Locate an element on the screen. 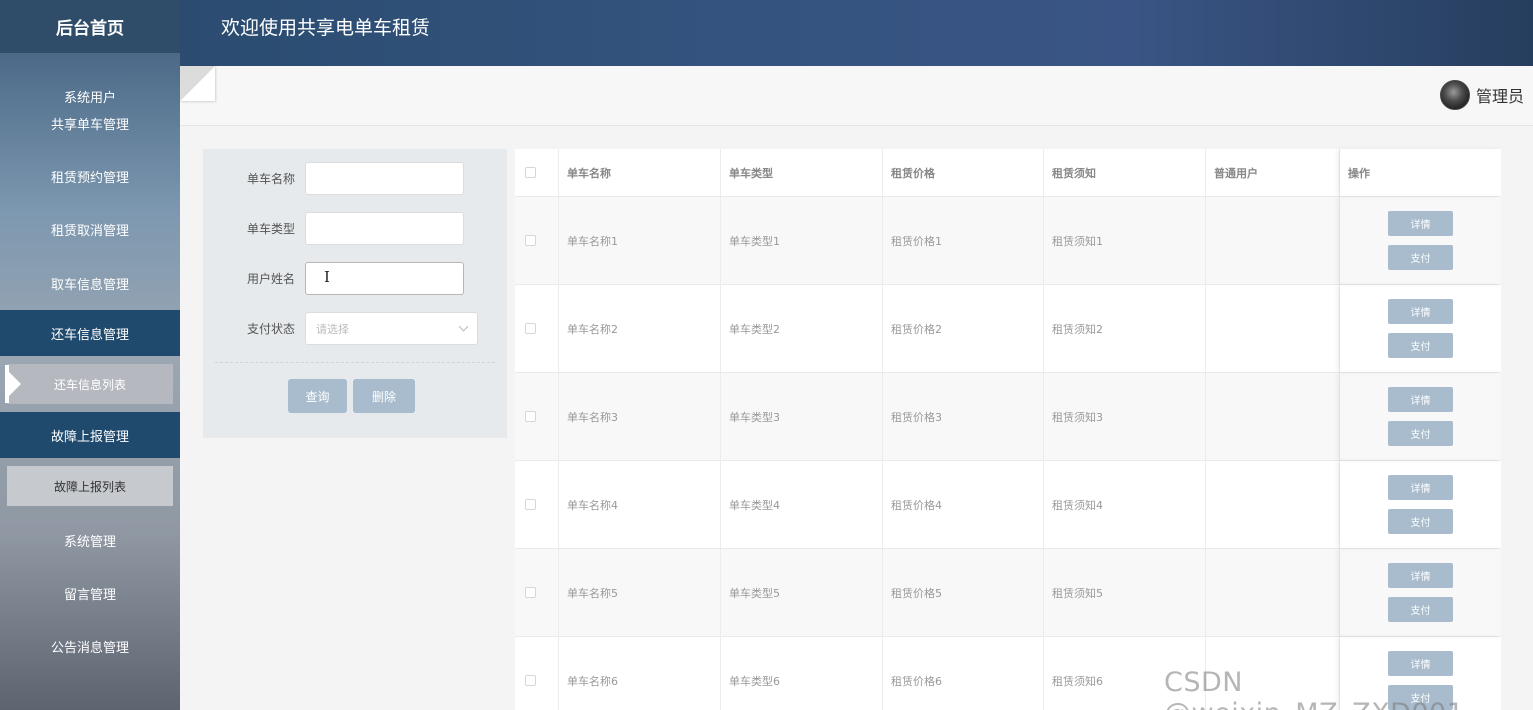 Image resolution: width=1533 pixels, height=710 pixels. cell-rental-price: 租赁价格3 is located at coordinates (963, 416).